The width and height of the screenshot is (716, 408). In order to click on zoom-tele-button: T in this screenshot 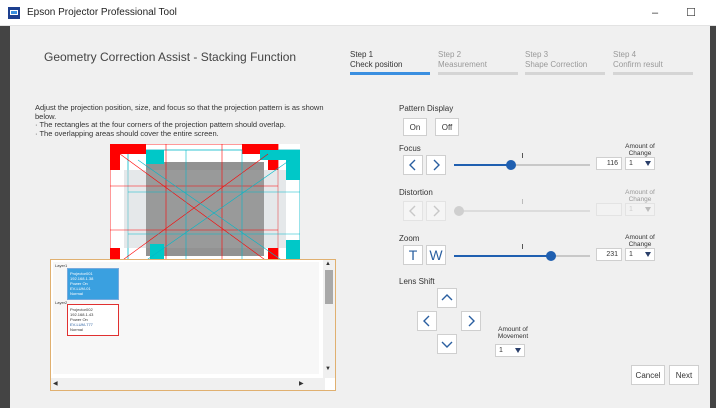, I will do `click(413, 255)`.